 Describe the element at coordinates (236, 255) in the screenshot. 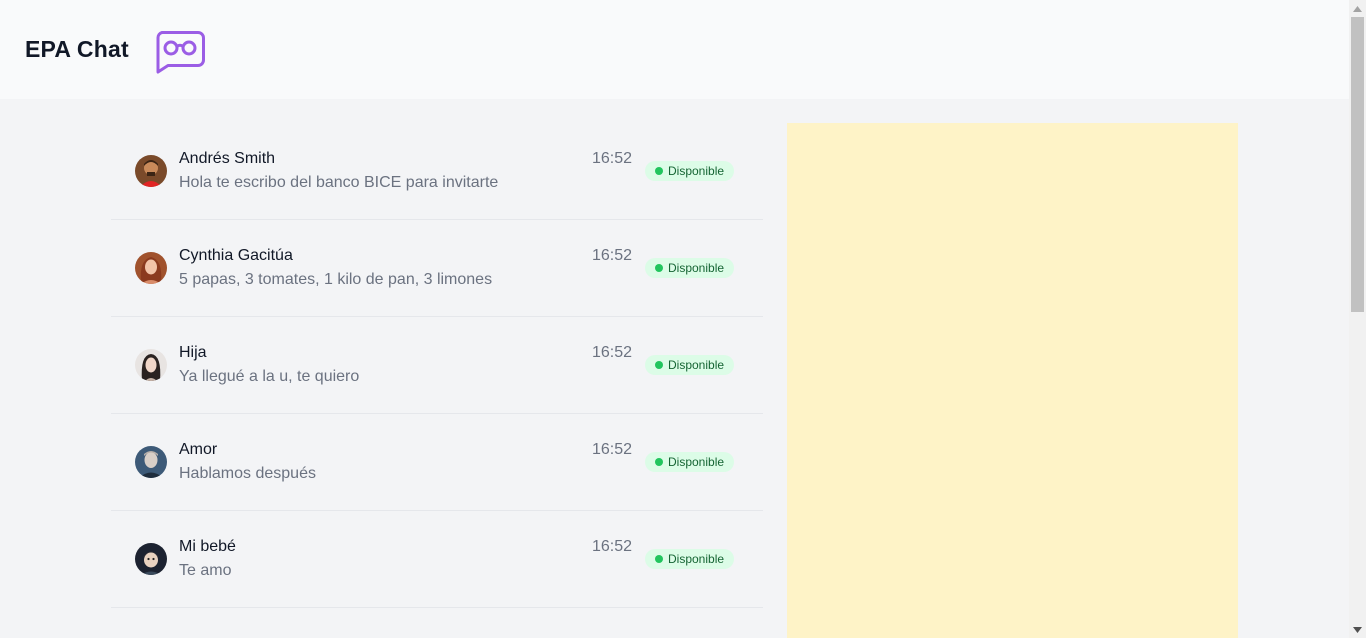

I see `contact-name: Cynthia Gacitúa` at that location.